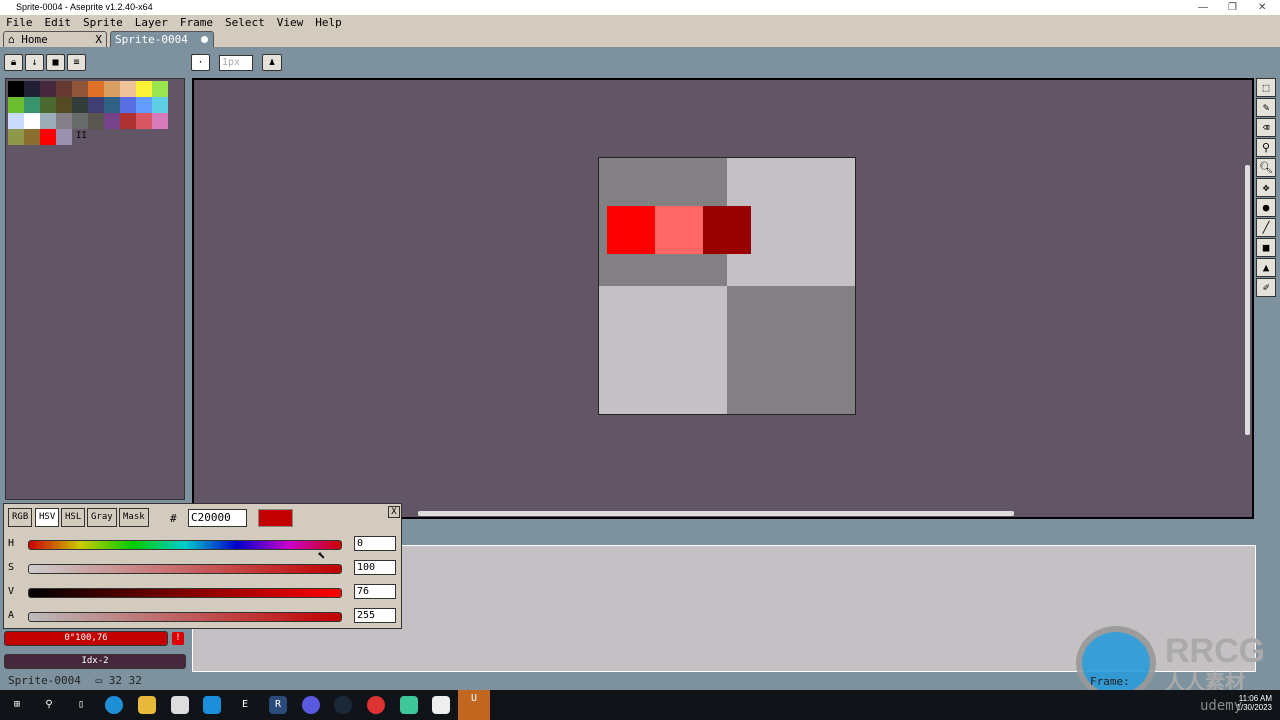 The height and width of the screenshot is (720, 1280). Describe the element at coordinates (1266, 227) in the screenshot. I see `line-tool-icon: ╱` at that location.